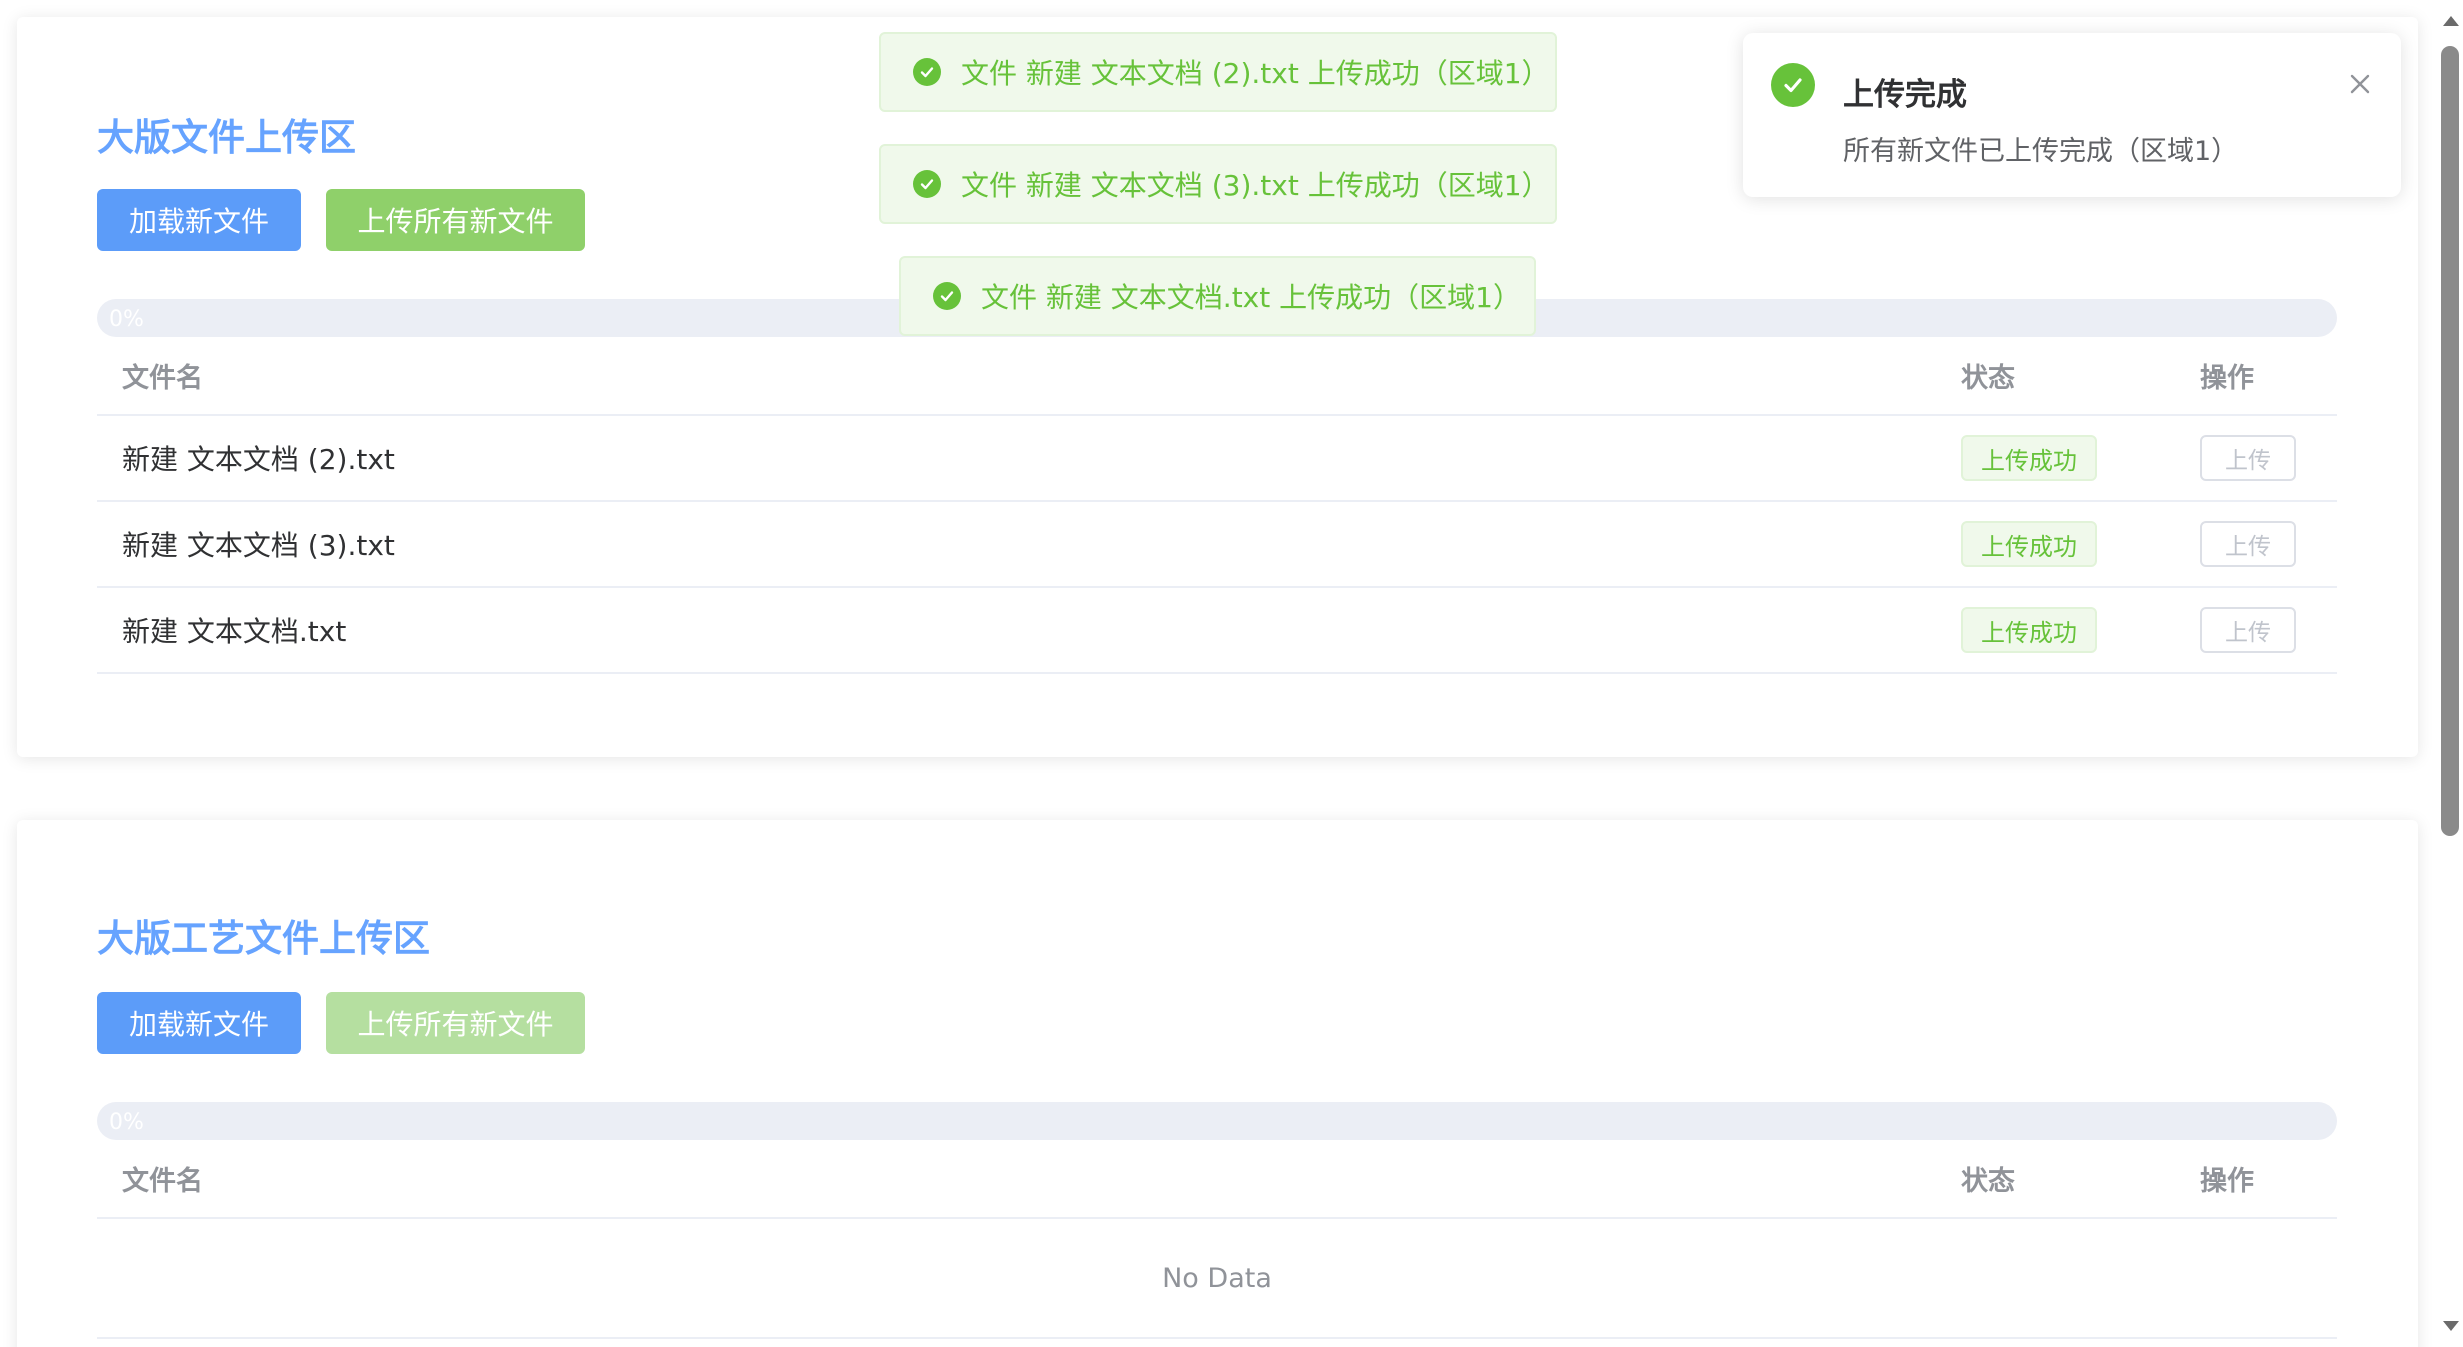 The height and width of the screenshot is (1347, 2463). I want to click on file-name: 新建 文本文档 (2).txt, so click(258, 459).